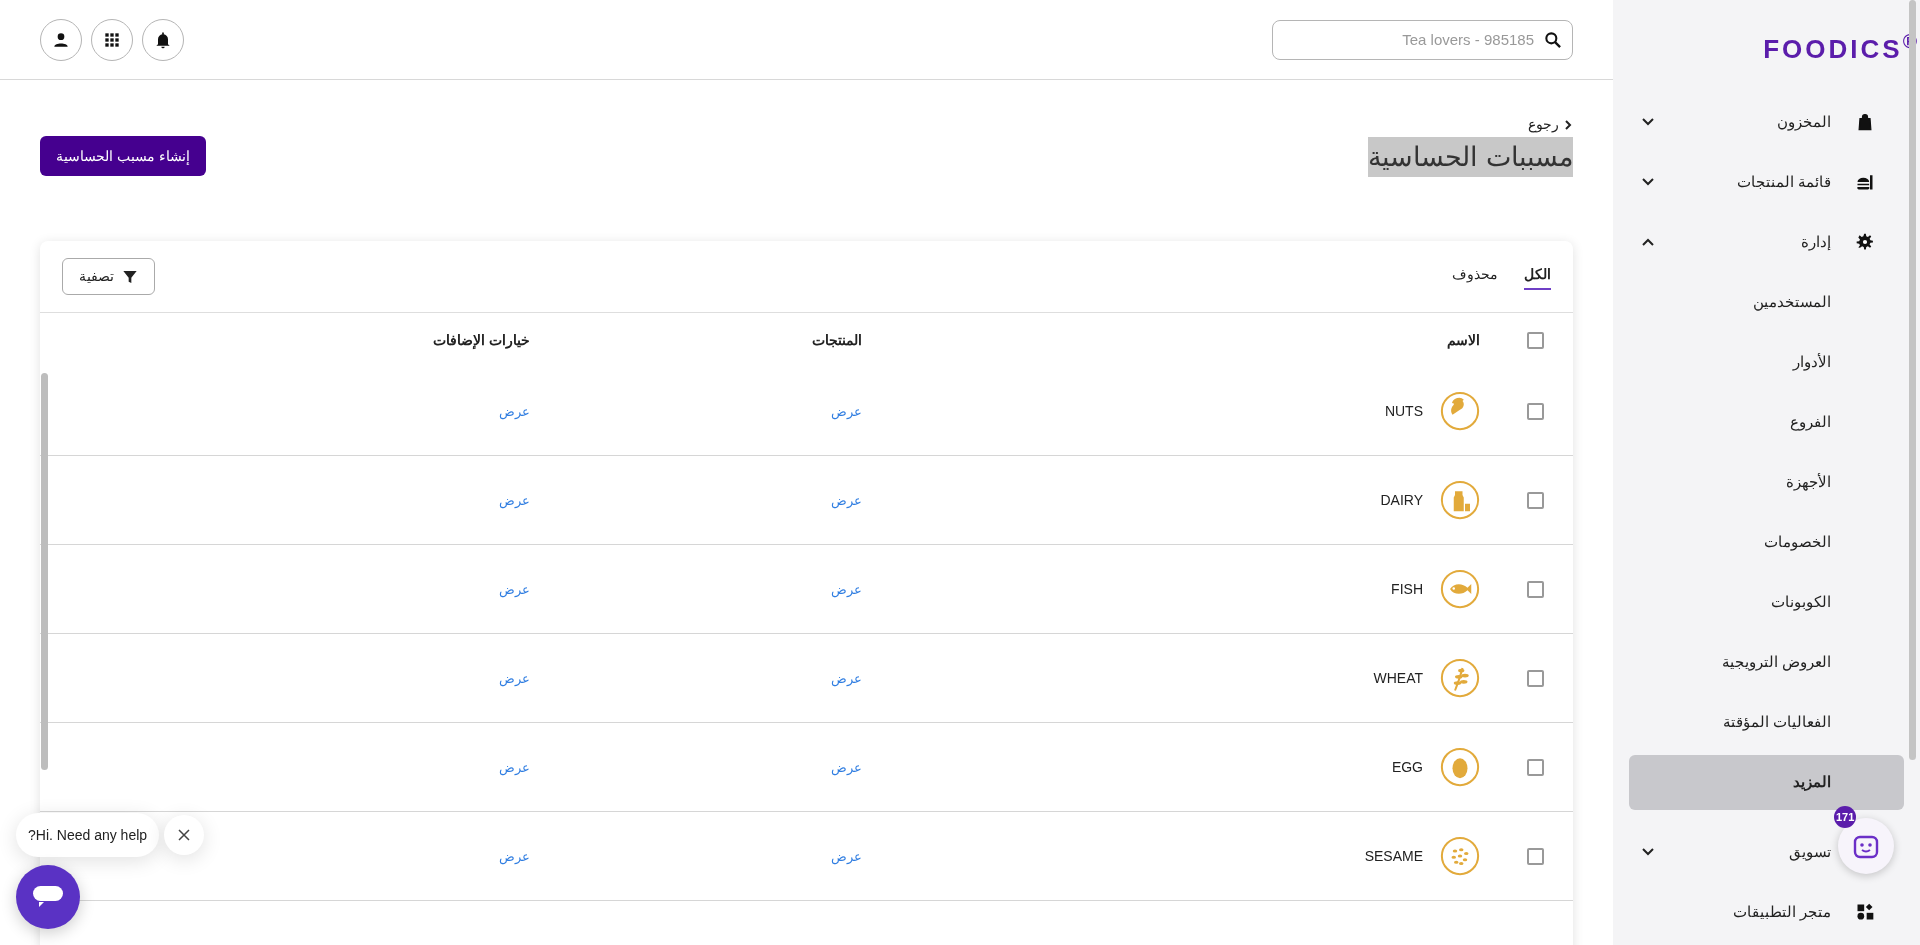  What do you see at coordinates (1460, 767) in the screenshot?
I see `egg-icon` at bounding box center [1460, 767].